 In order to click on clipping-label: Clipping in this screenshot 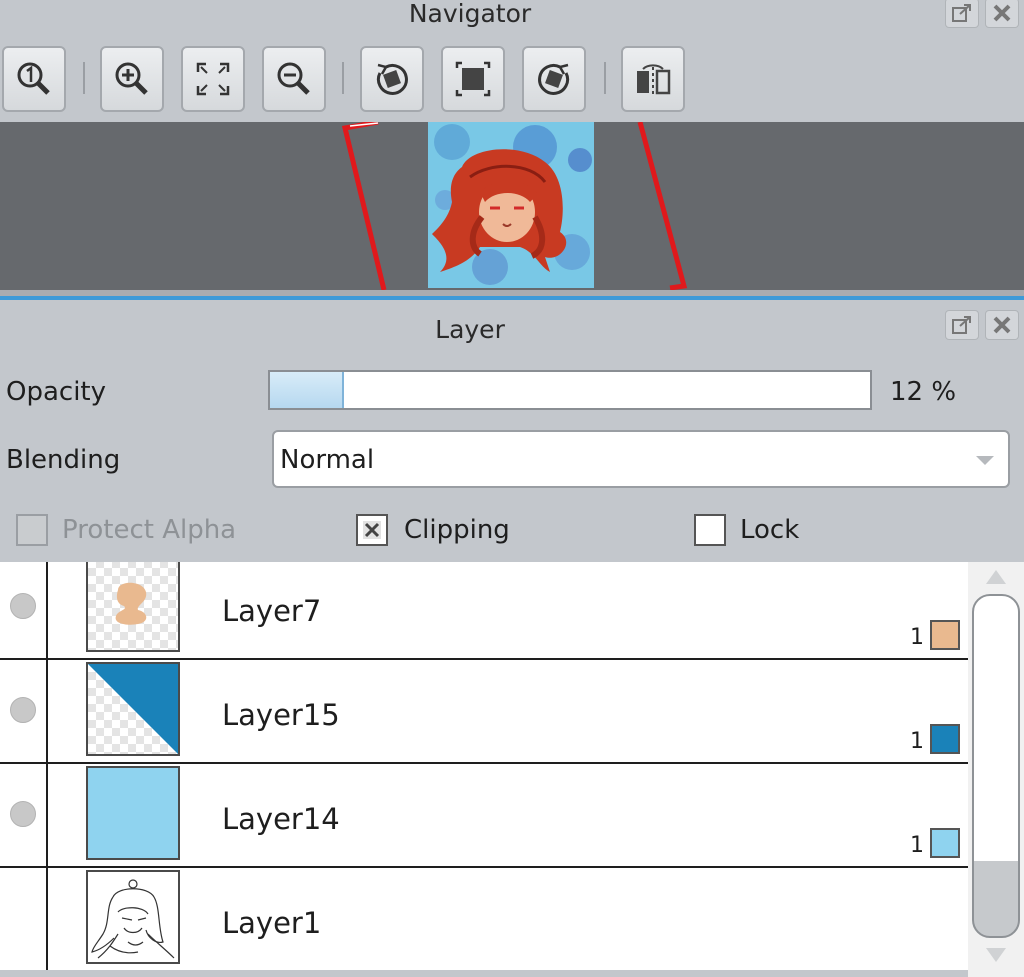, I will do `click(457, 530)`.